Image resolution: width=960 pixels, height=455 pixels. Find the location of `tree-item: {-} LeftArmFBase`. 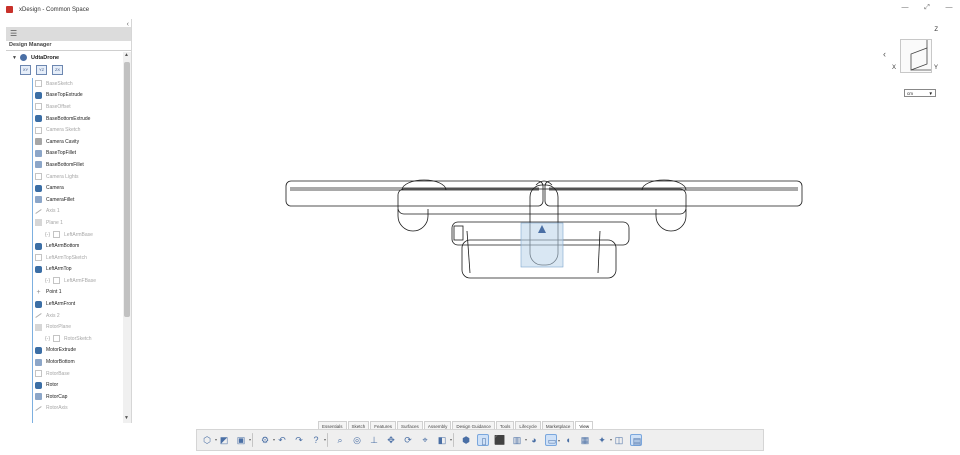

tree-item: {-} LeftArmFBase is located at coordinates (79, 281).